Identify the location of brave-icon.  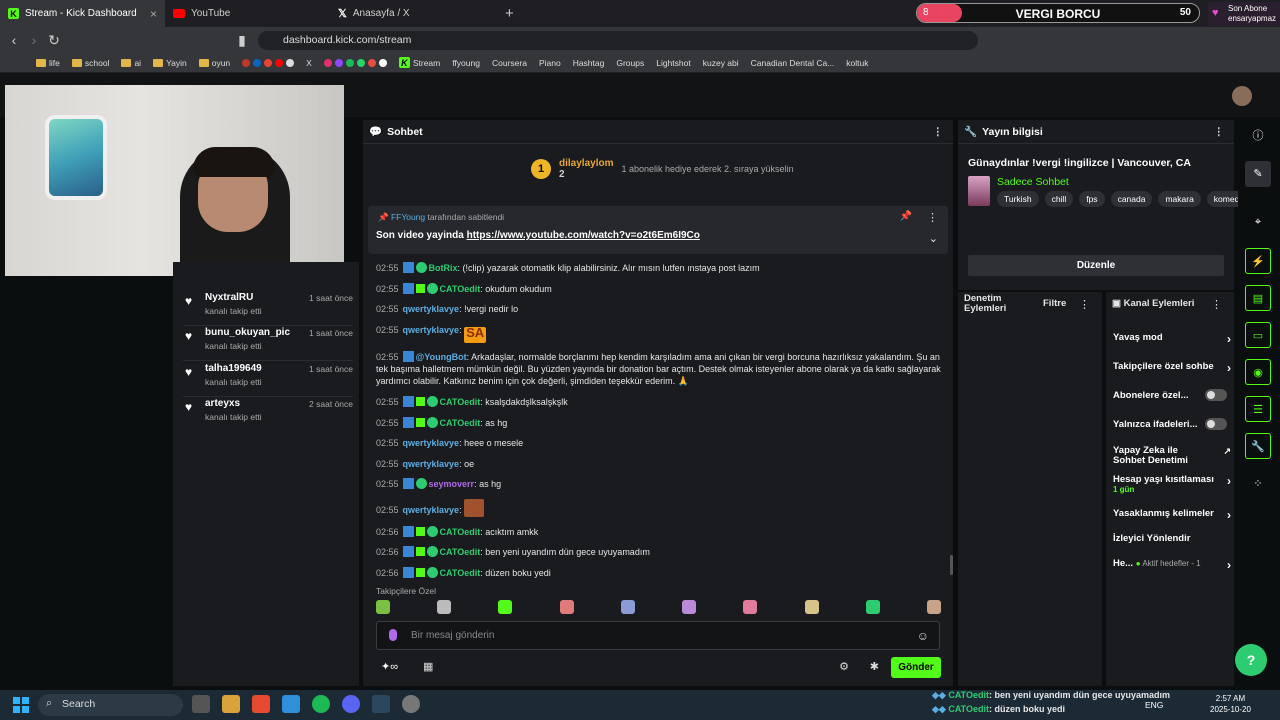
(261, 704).